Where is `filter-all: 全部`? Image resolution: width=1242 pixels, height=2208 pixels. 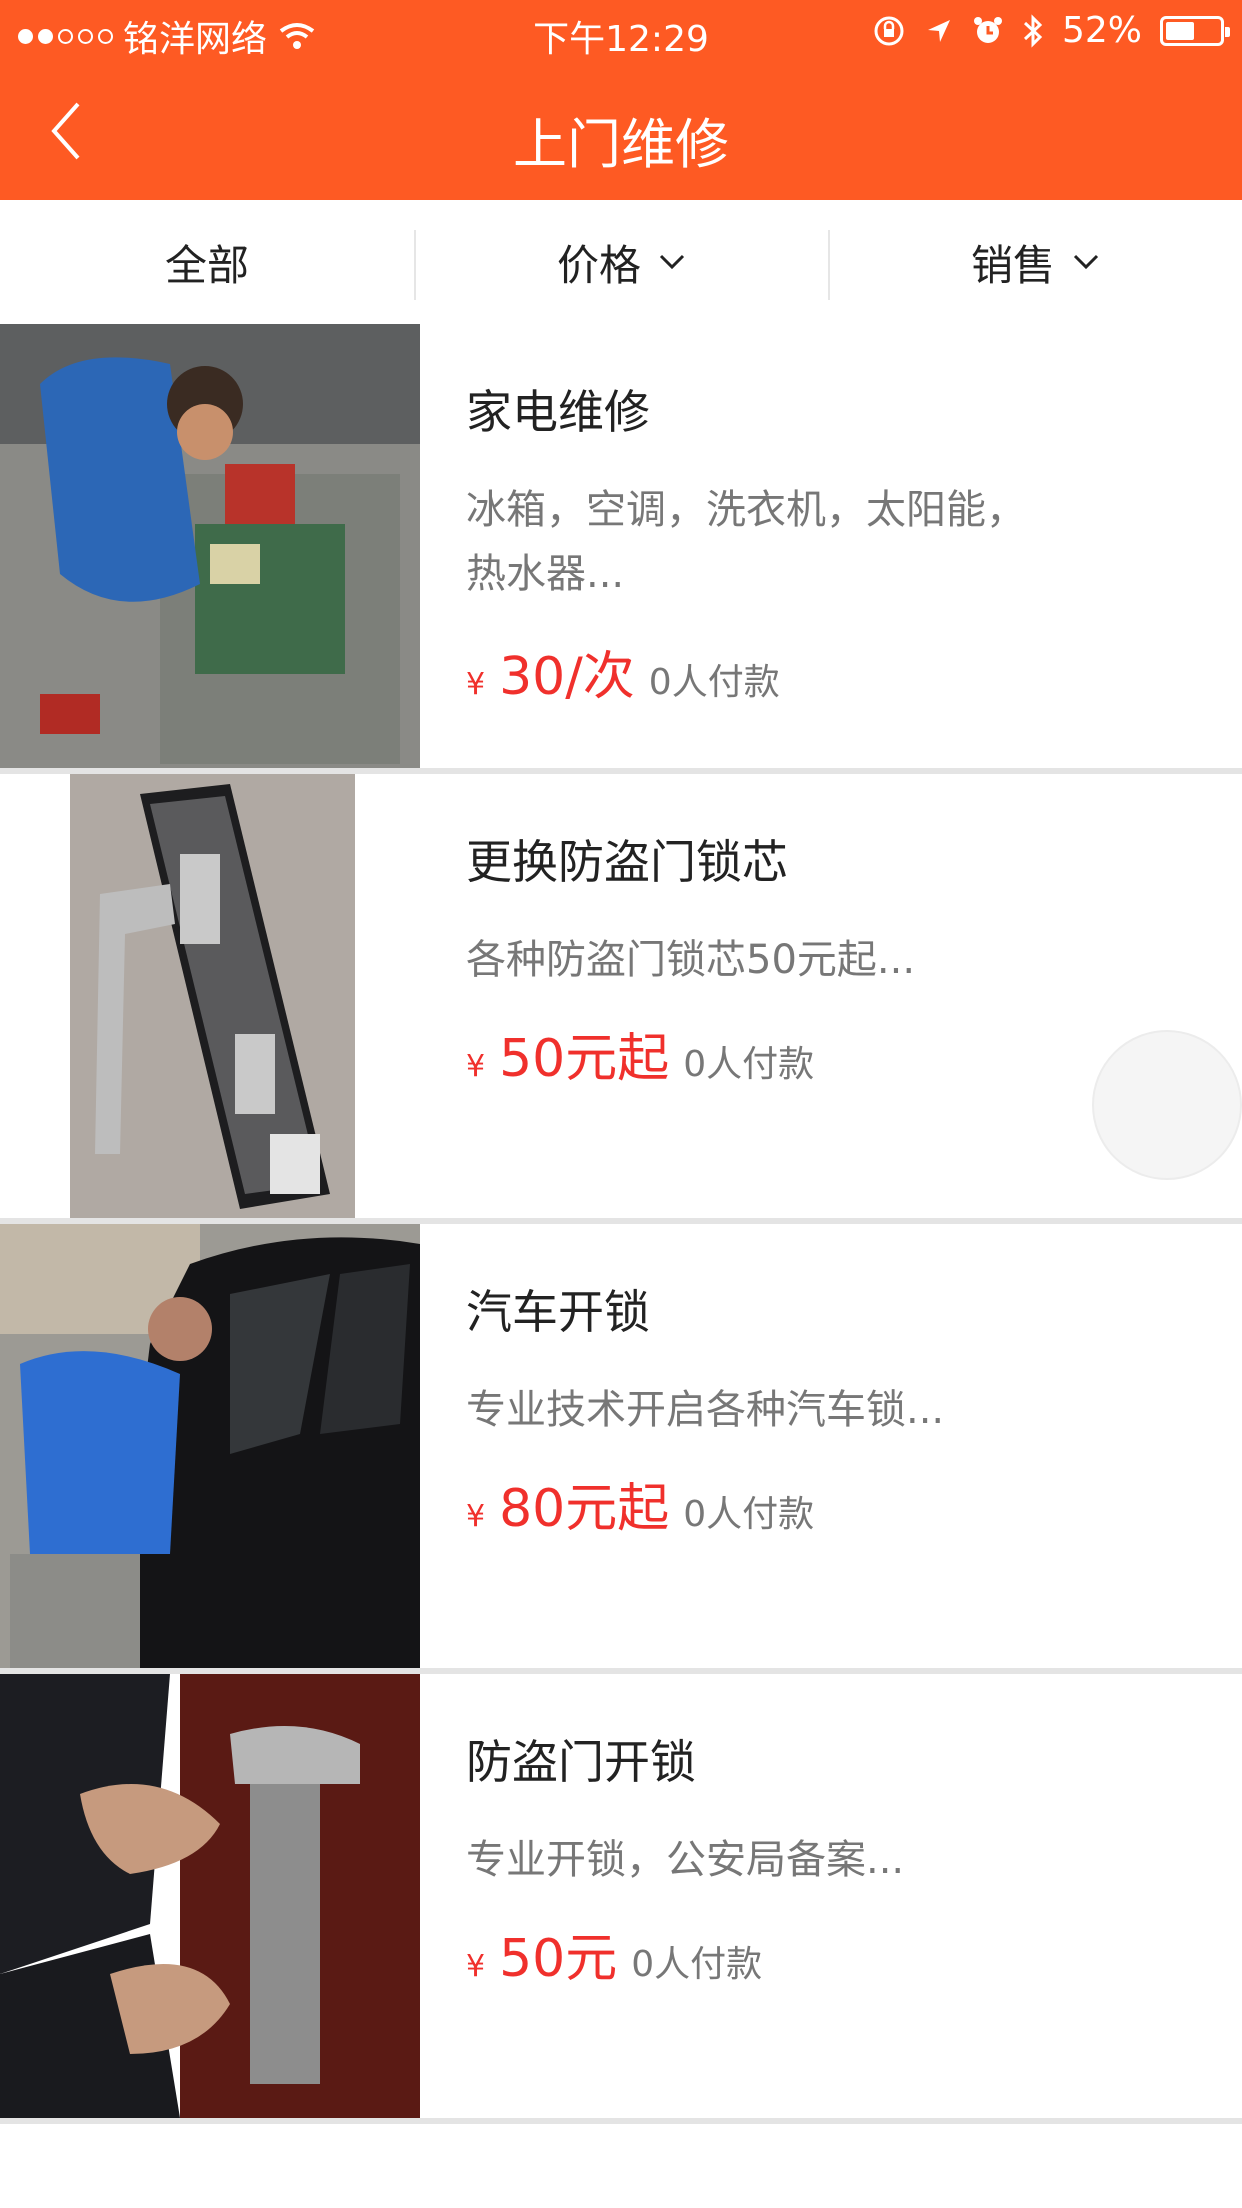
filter-all: 全部 is located at coordinates (207, 262).